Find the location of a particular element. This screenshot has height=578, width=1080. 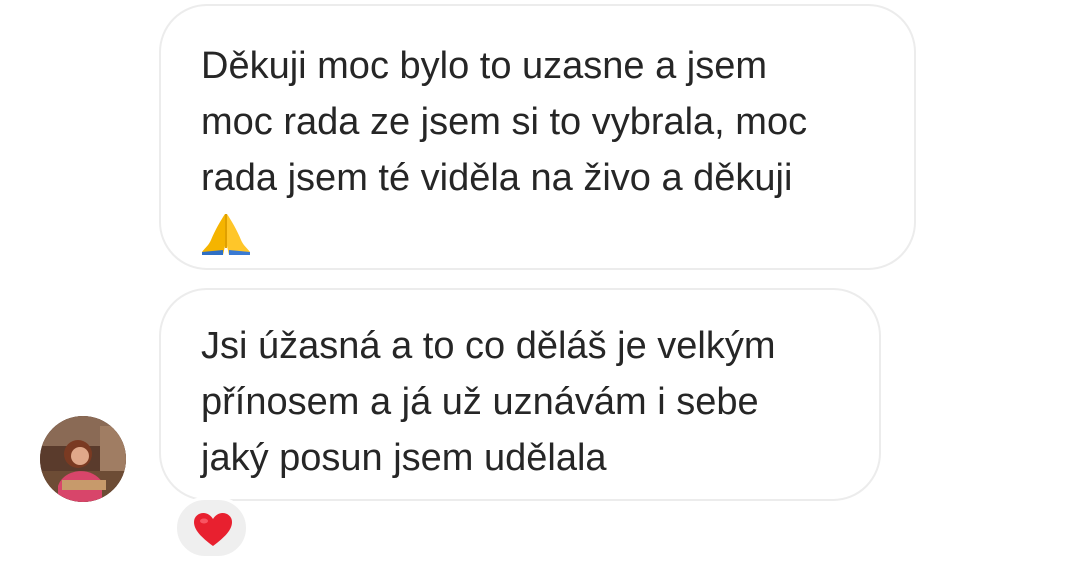

message-text-line: Jsi úžasná a to co děláš je velkým is located at coordinates (488, 346).